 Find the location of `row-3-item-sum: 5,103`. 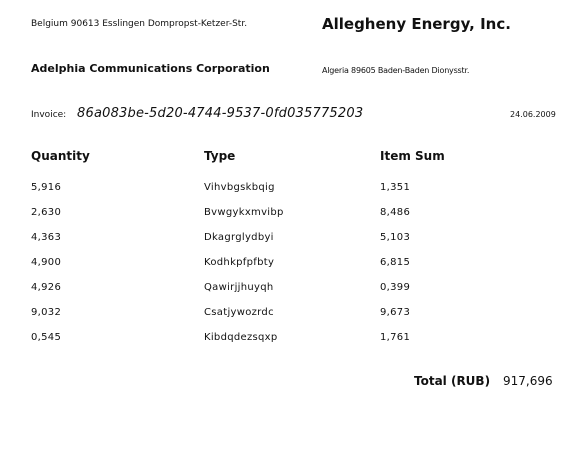

row-3-item-sum: 5,103 is located at coordinates (395, 237).